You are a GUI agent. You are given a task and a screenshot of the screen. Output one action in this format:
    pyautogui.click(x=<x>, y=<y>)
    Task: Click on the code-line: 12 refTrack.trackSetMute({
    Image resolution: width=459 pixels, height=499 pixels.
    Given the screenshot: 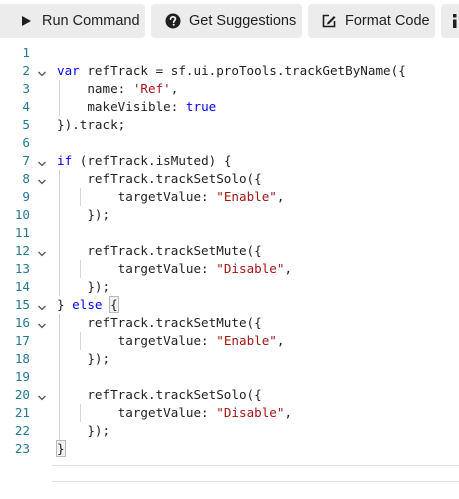 What is the action you would take?
    pyautogui.click(x=229, y=251)
    